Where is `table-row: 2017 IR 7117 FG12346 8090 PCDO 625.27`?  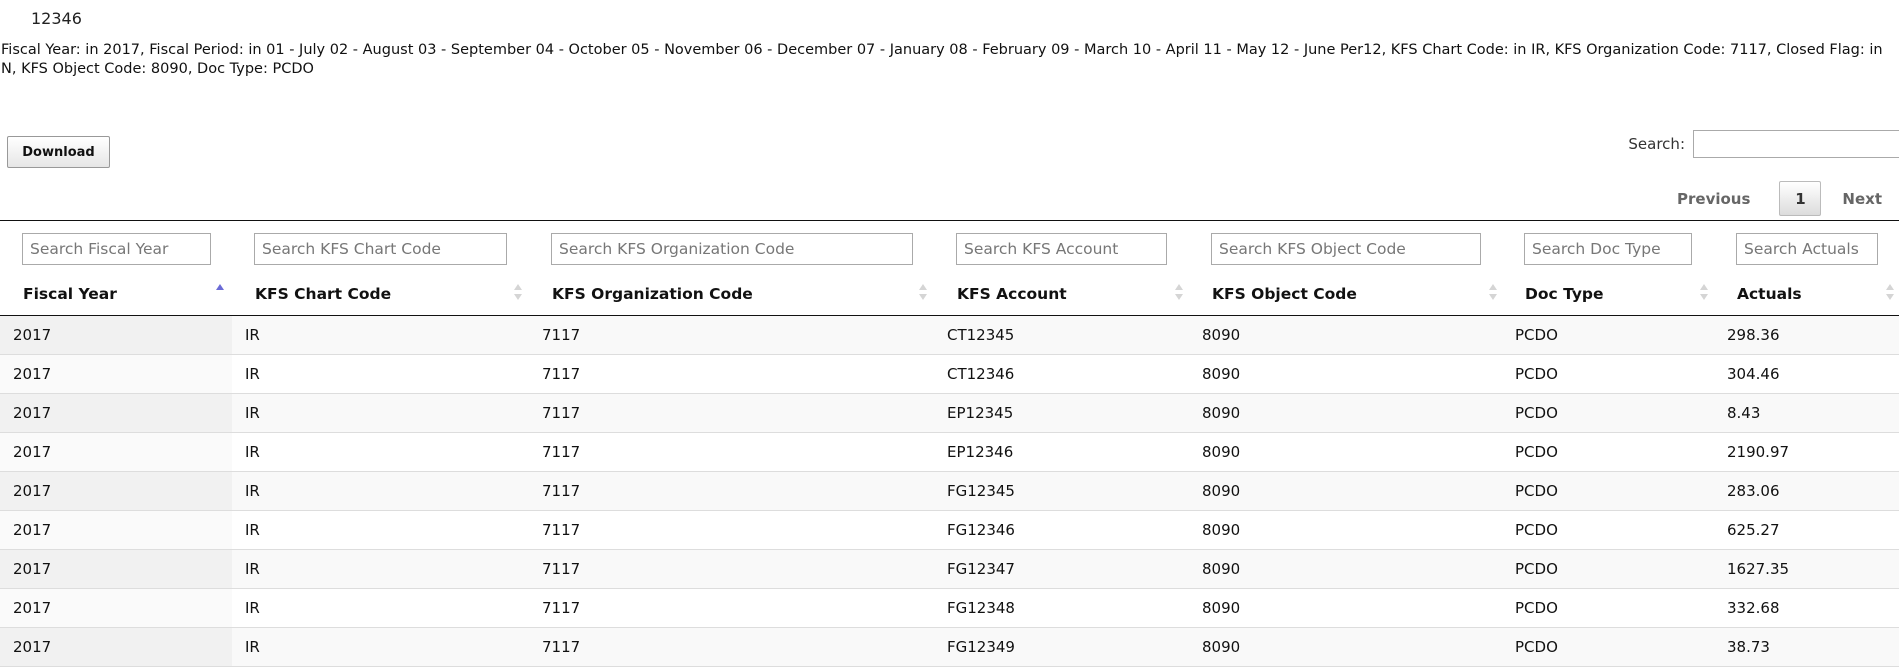 table-row: 2017 IR 7117 FG12346 8090 PCDO 625.27 is located at coordinates (949, 530).